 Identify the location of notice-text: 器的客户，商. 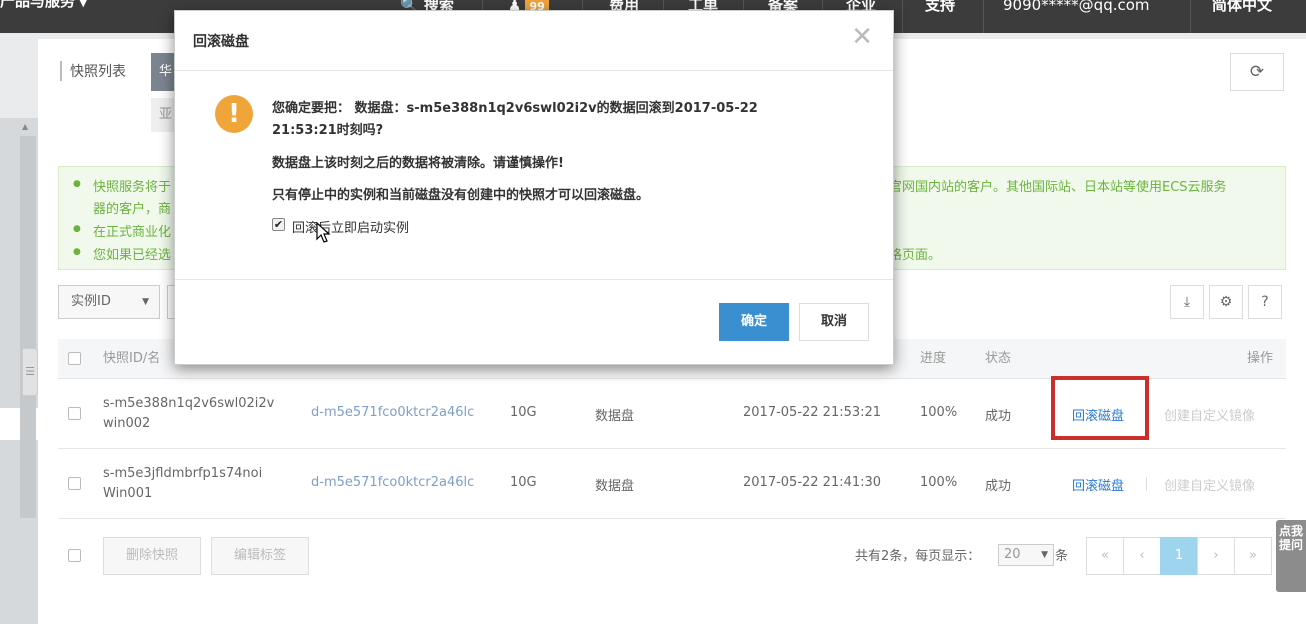
(132, 209).